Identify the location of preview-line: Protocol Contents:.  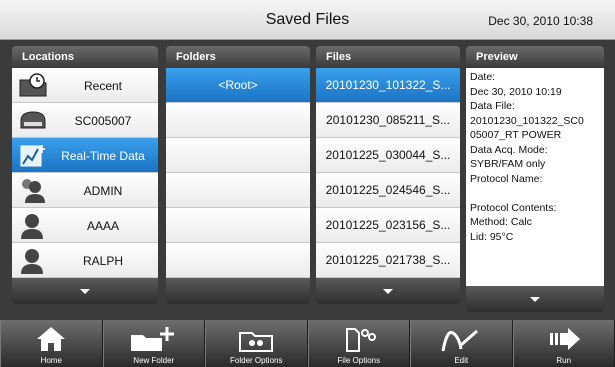
(513, 207).